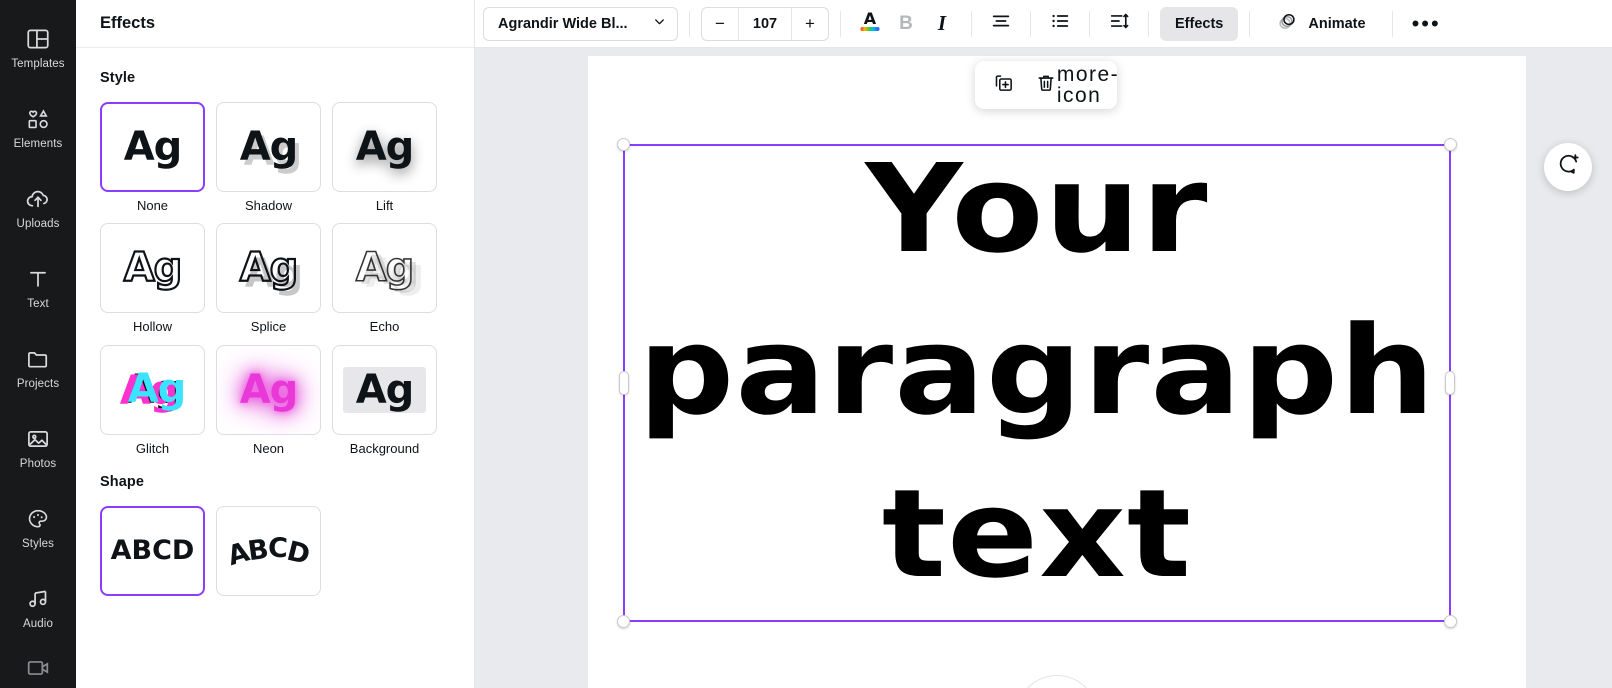 The height and width of the screenshot is (688, 1612). I want to click on sidebar-item-videos, so click(38, 668).